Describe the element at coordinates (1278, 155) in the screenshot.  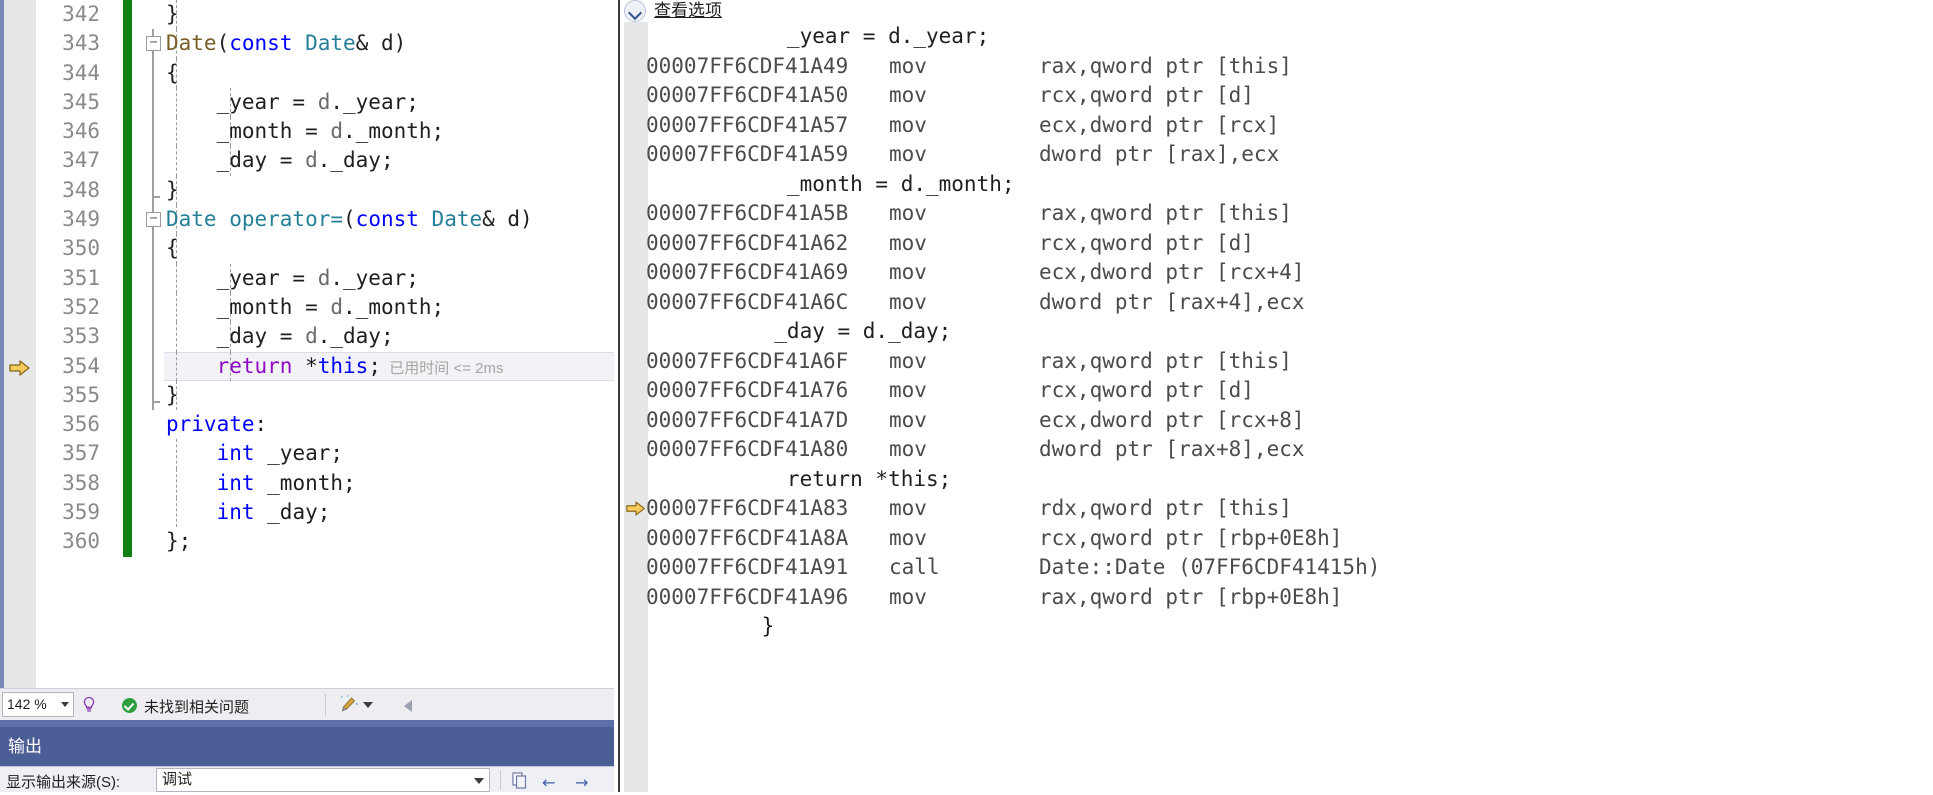
I see `disassembly-instruction-row: 00007FF6CDF41A59 mov dword ptr [rax],ecx` at that location.